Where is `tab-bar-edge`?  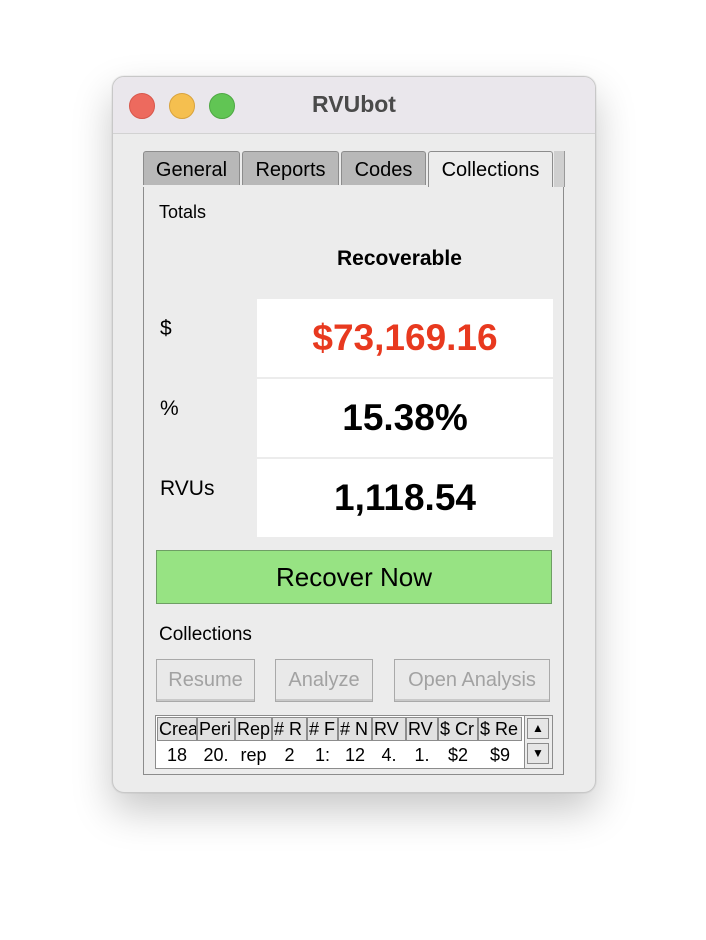 tab-bar-edge is located at coordinates (559, 169).